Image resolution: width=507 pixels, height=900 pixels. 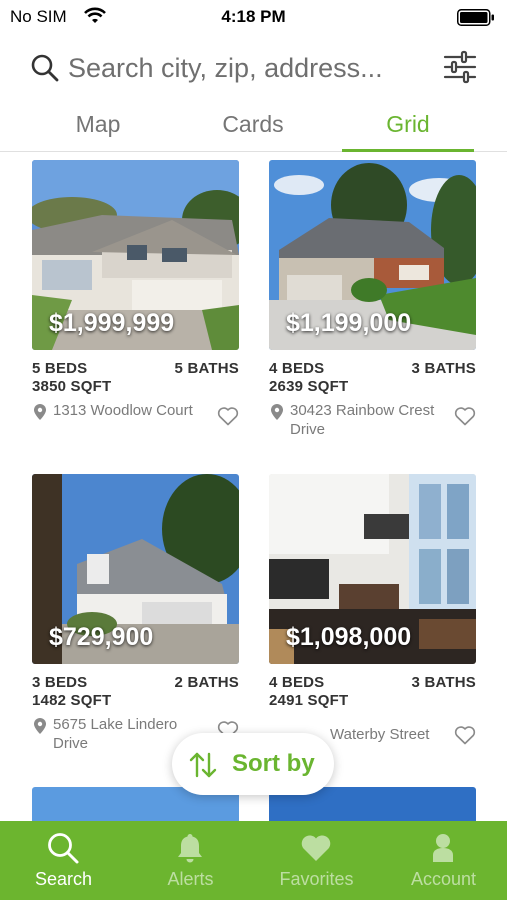 What do you see at coordinates (72, 386) in the screenshot?
I see `square-footage: 3850 SQFT` at bounding box center [72, 386].